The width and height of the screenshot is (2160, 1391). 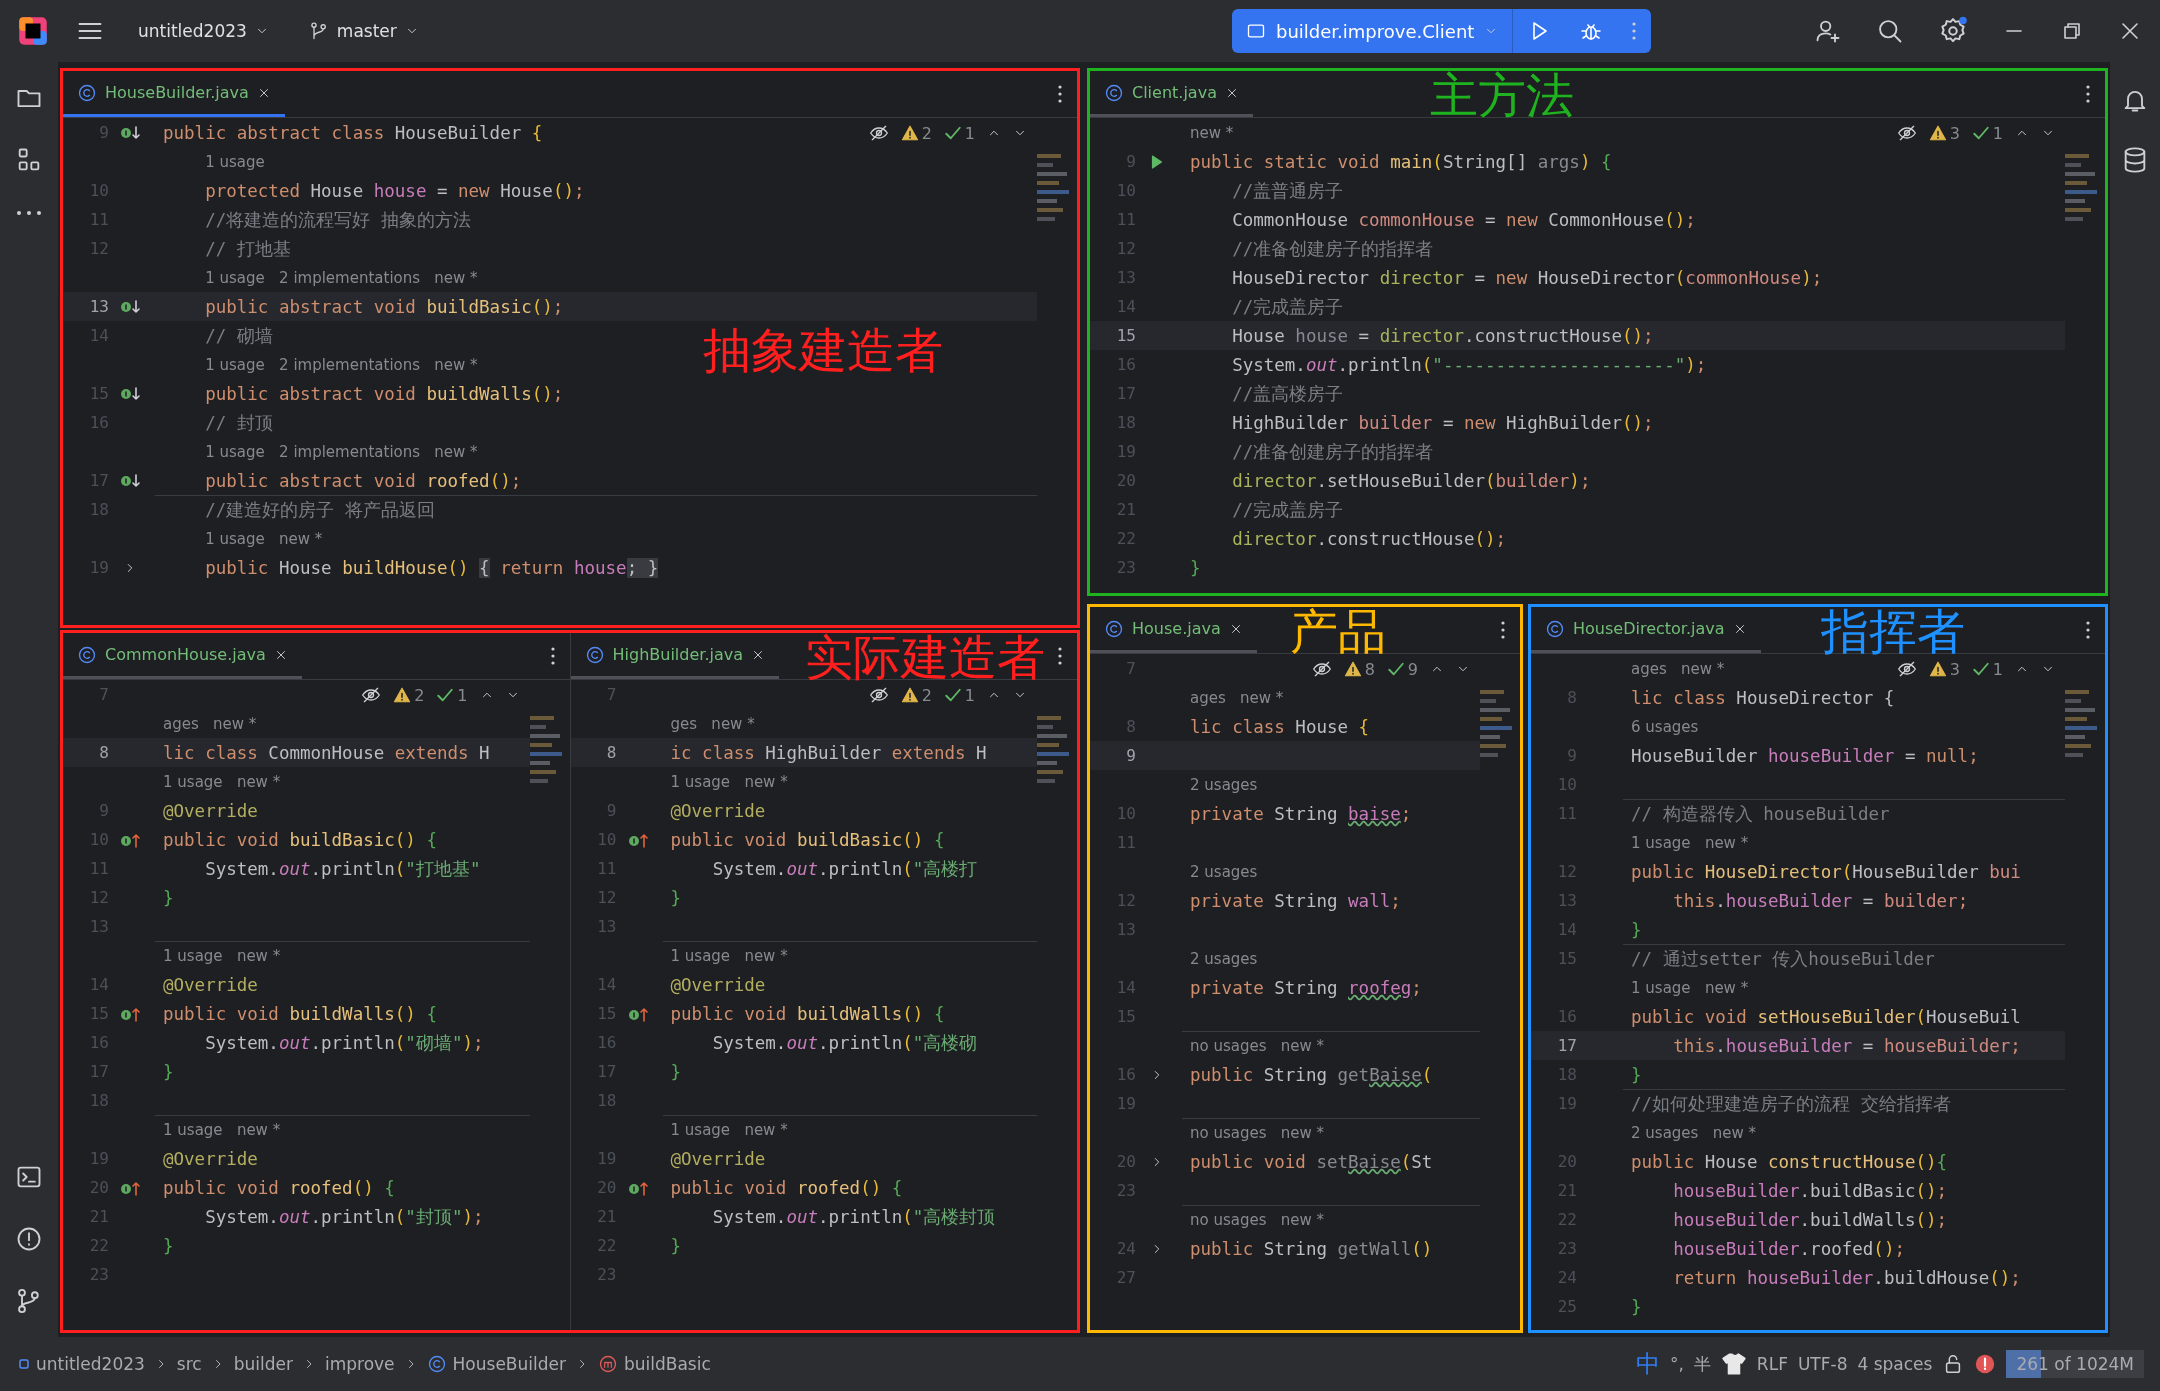 What do you see at coordinates (1985, 1364) in the screenshot?
I see `error-icon` at bounding box center [1985, 1364].